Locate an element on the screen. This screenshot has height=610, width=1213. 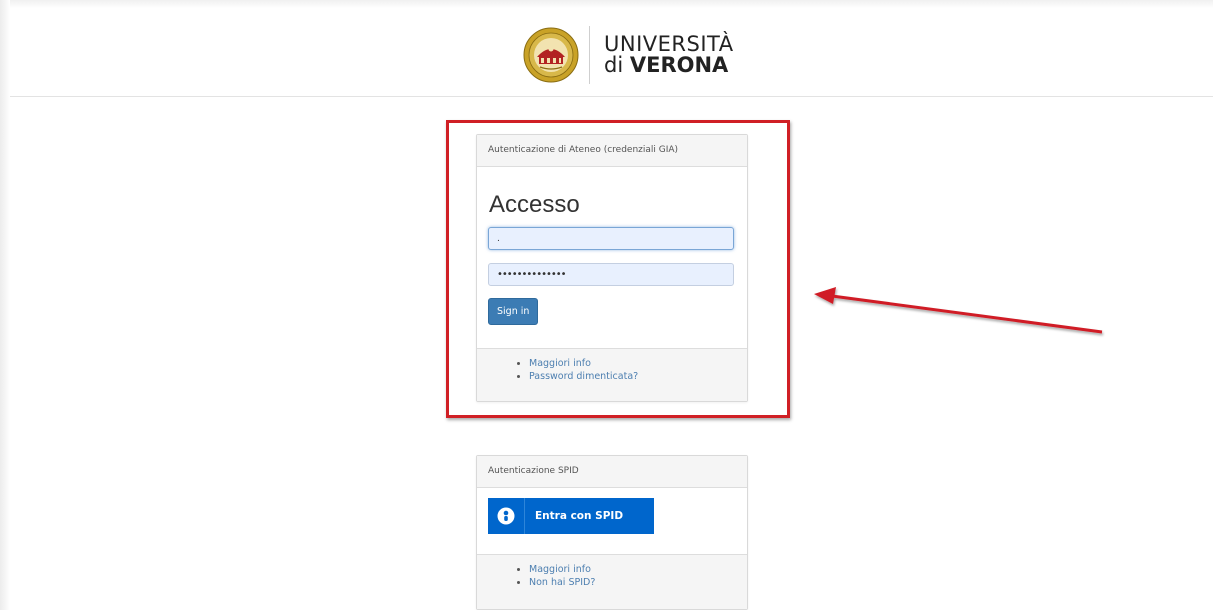
logo-divider is located at coordinates (589, 55).